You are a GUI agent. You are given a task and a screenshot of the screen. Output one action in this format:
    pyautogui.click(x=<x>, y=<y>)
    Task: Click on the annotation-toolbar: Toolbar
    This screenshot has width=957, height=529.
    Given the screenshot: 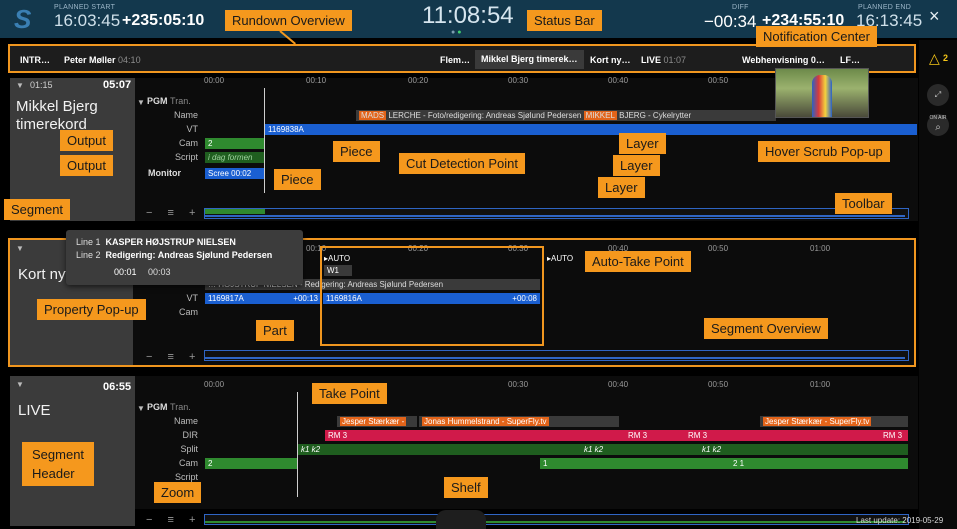 What is the action you would take?
    pyautogui.click(x=863, y=203)
    